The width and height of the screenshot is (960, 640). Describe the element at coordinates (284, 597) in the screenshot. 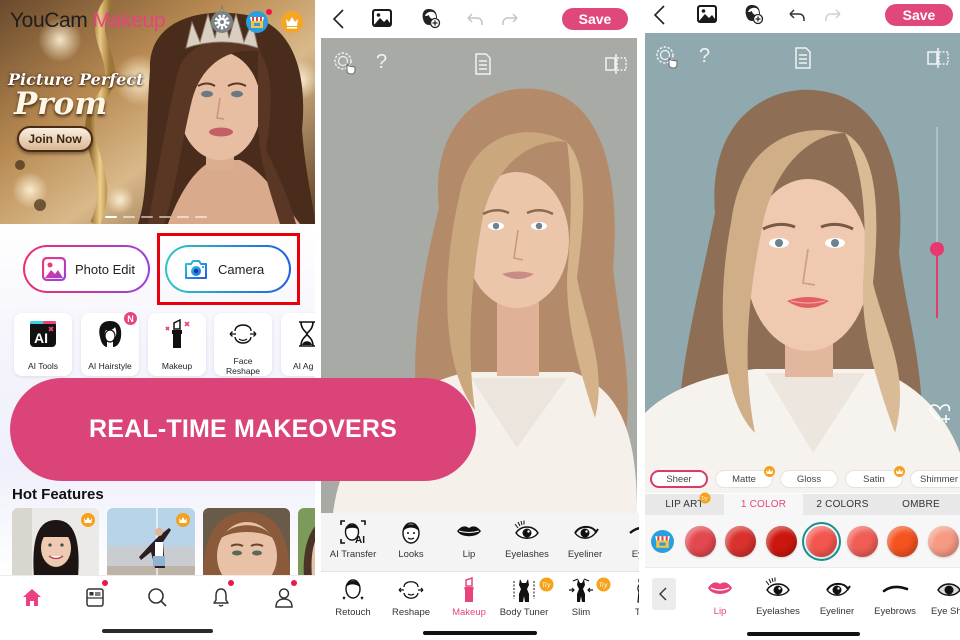

I see `profile-icon` at that location.